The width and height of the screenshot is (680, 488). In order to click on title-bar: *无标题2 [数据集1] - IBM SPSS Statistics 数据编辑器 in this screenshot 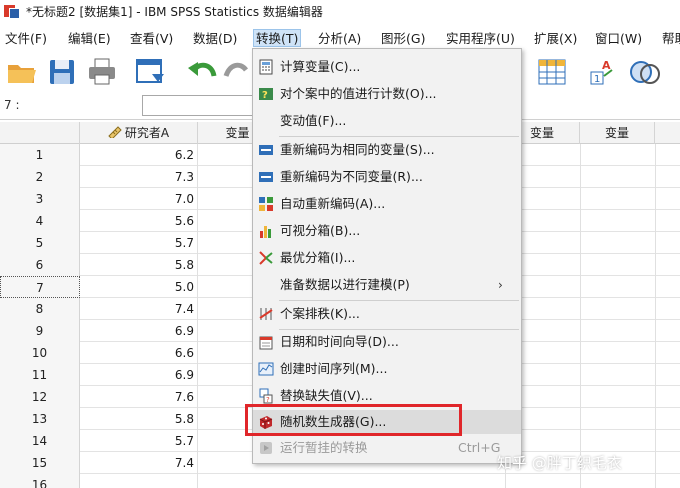, I will do `click(340, 11)`.